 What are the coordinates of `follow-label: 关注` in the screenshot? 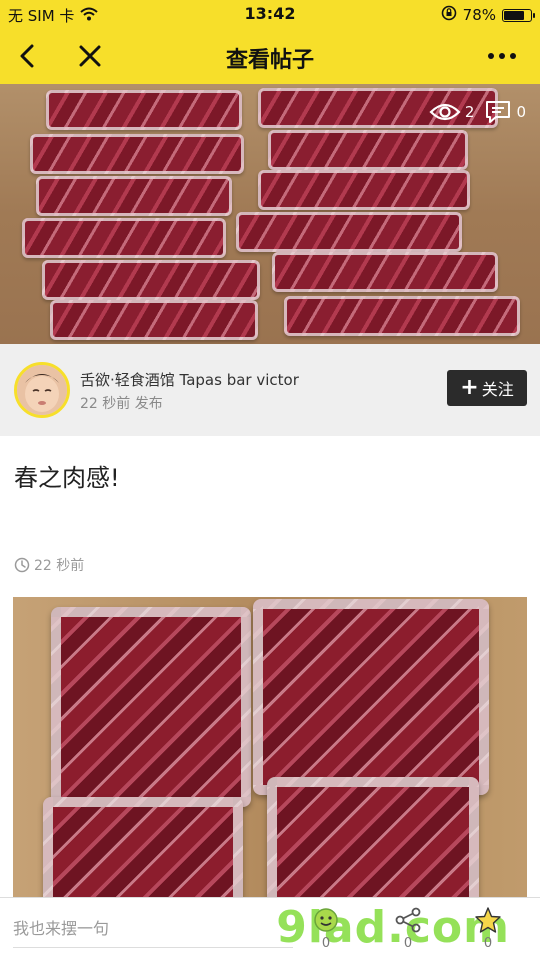 It's located at (497, 389).